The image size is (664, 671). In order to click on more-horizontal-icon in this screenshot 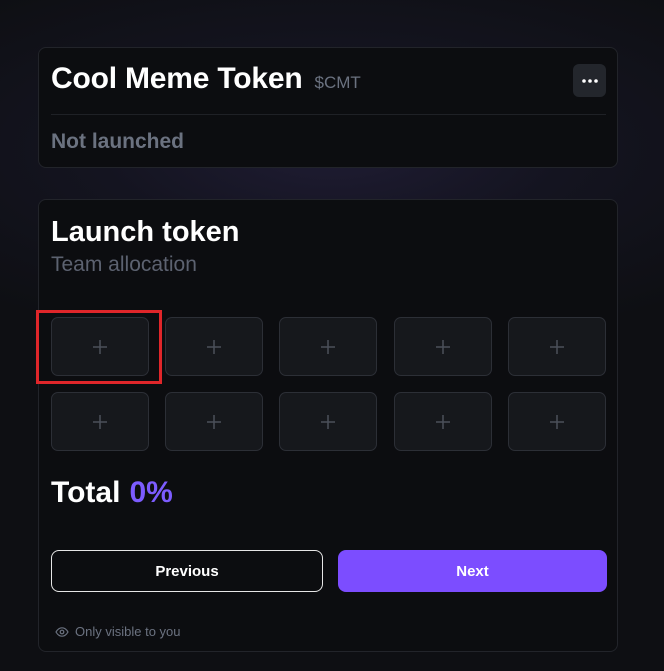, I will do `click(589, 80)`.